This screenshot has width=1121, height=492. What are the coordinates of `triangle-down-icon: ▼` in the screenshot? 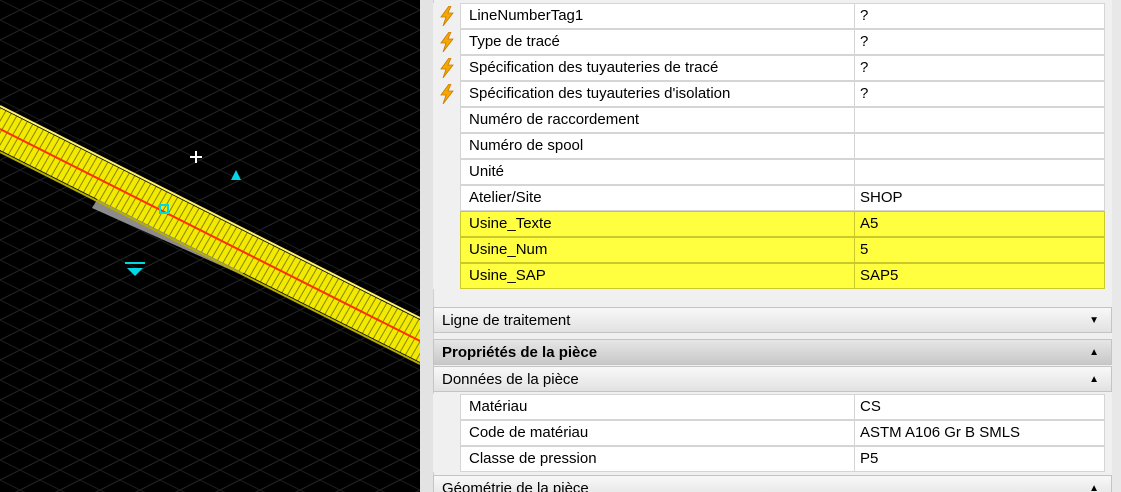 It's located at (1094, 321).